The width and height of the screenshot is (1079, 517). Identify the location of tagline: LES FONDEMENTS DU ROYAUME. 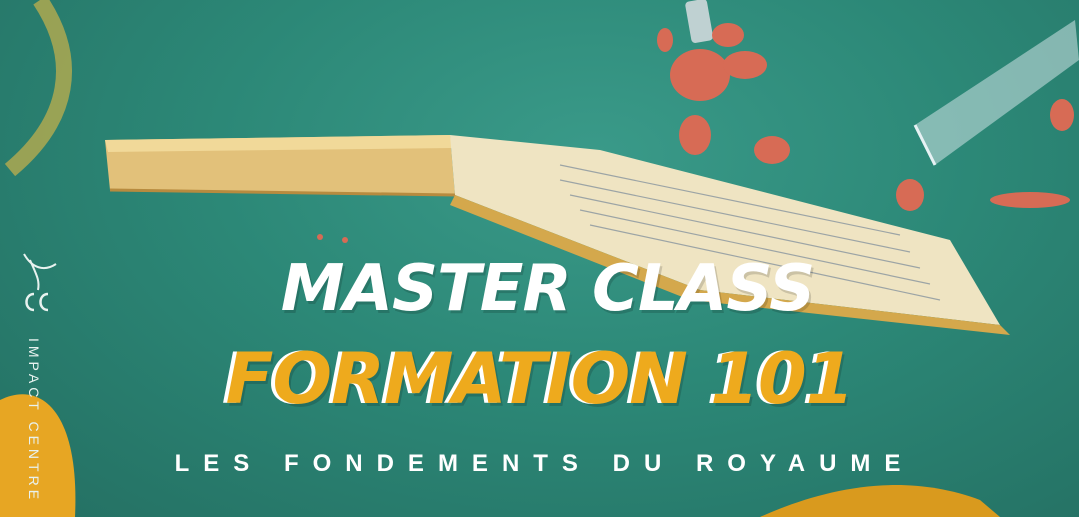
(544, 463).